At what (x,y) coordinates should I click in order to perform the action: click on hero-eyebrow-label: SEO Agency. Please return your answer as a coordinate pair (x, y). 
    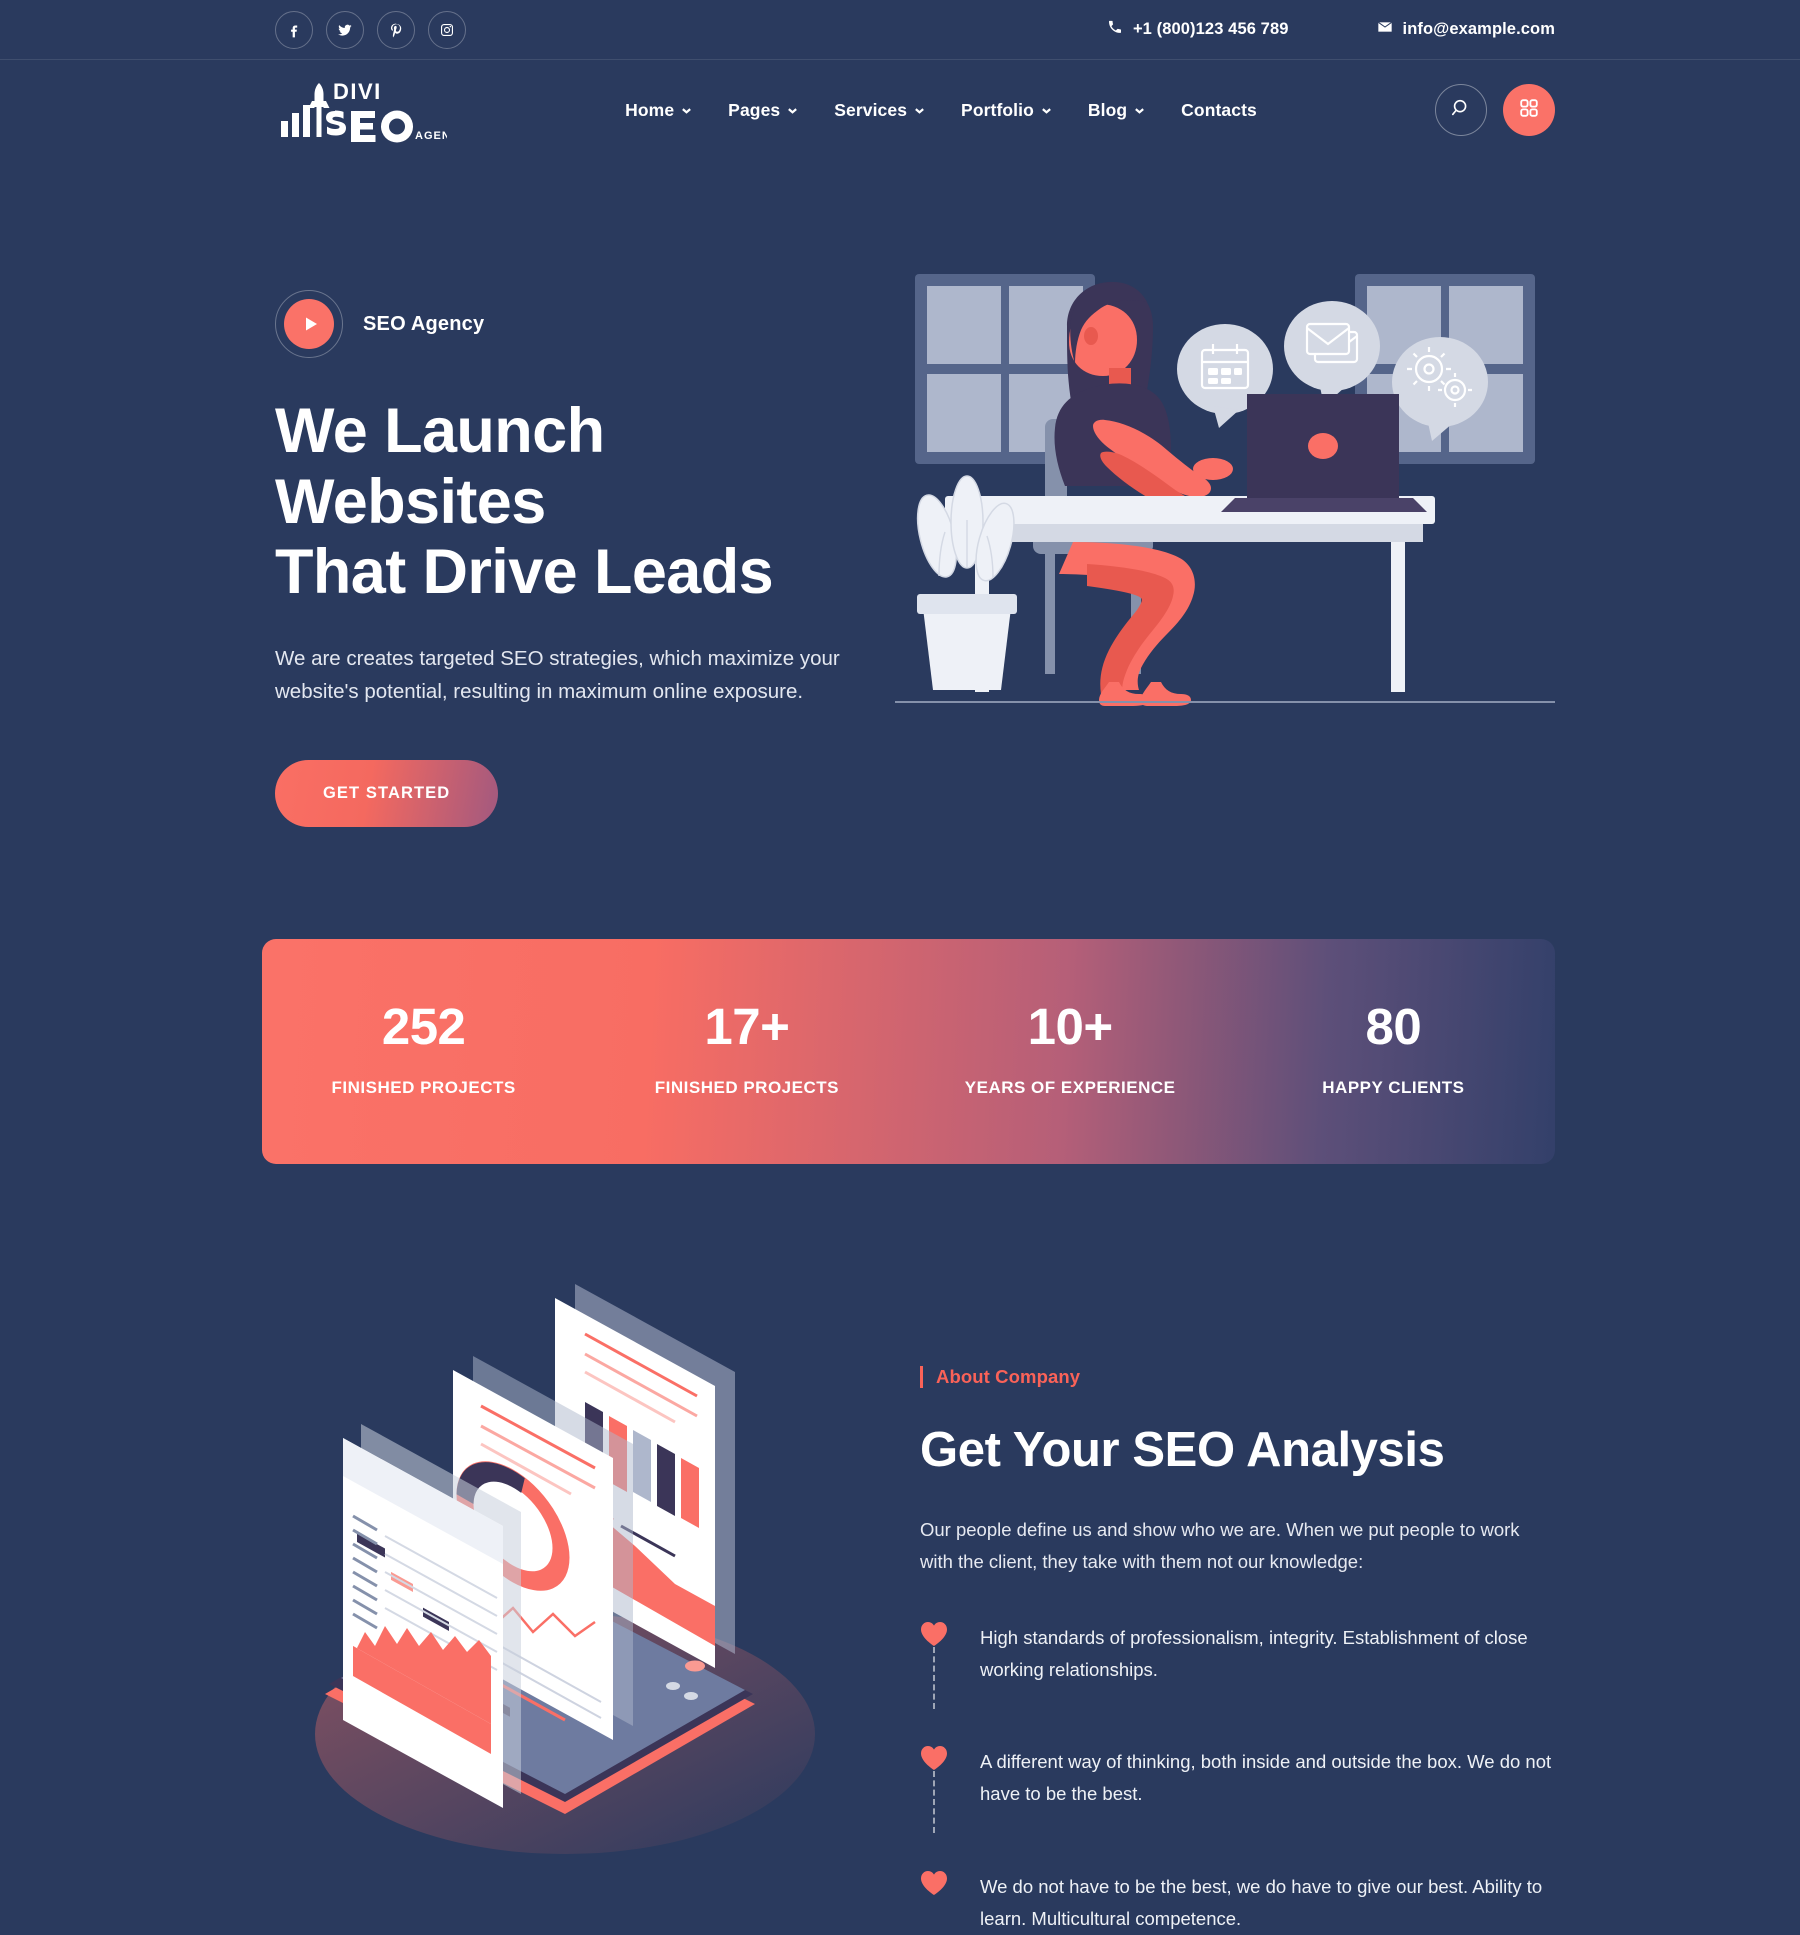
    Looking at the image, I should click on (424, 323).